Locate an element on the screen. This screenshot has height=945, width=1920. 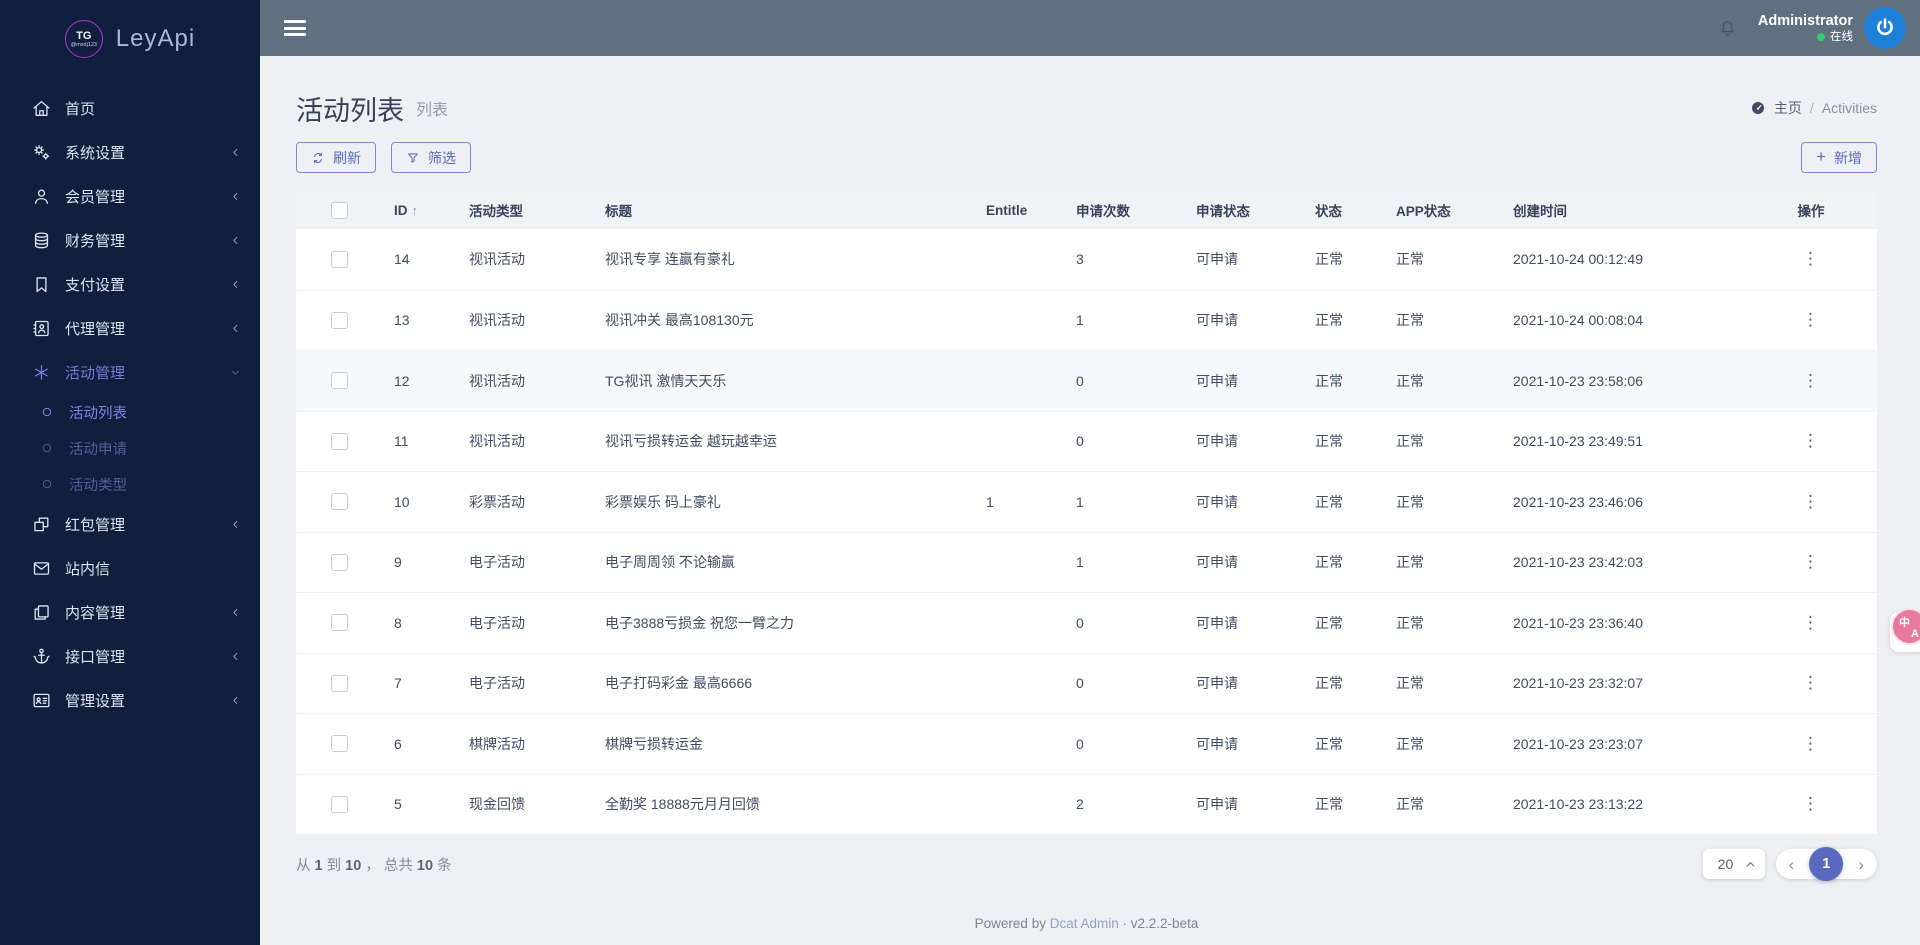
cell: 视讯活动 is located at coordinates (497, 380).